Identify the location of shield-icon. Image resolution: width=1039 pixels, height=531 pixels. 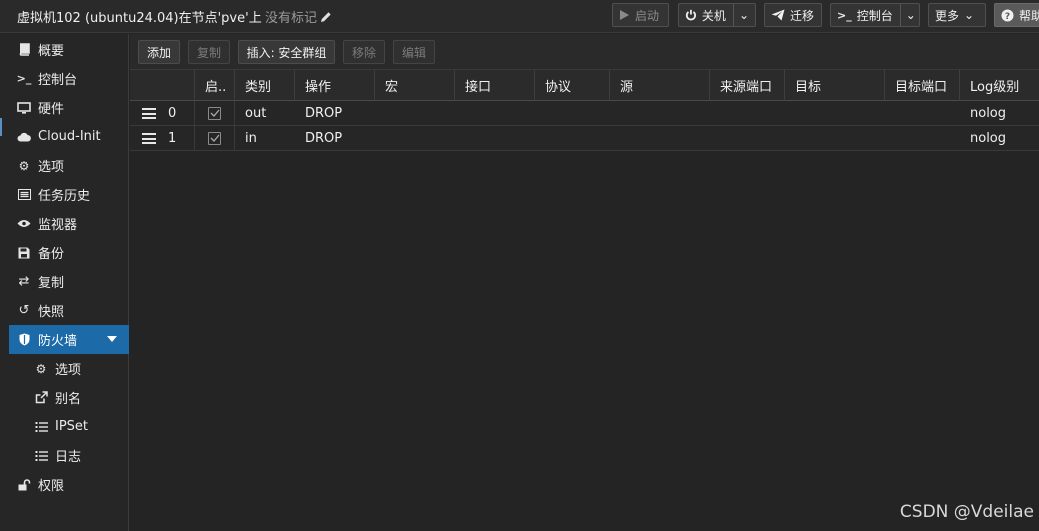
(24, 340).